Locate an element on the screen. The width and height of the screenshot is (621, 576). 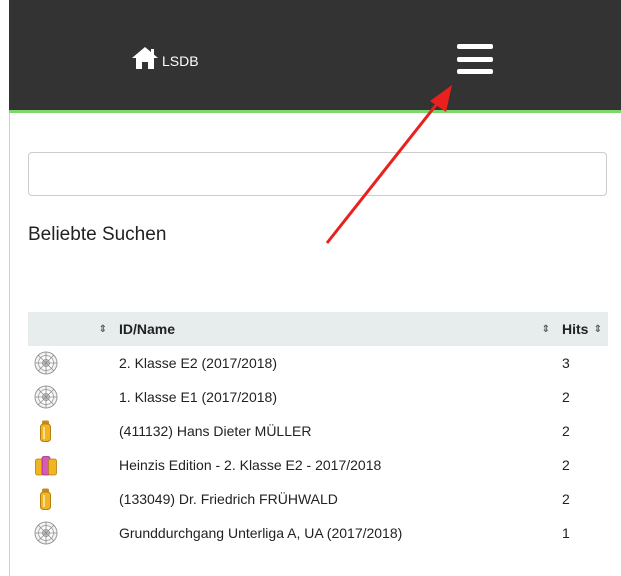
table-row: 2. Klasse E2 (2017/2018) 3 is located at coordinates (318, 363).